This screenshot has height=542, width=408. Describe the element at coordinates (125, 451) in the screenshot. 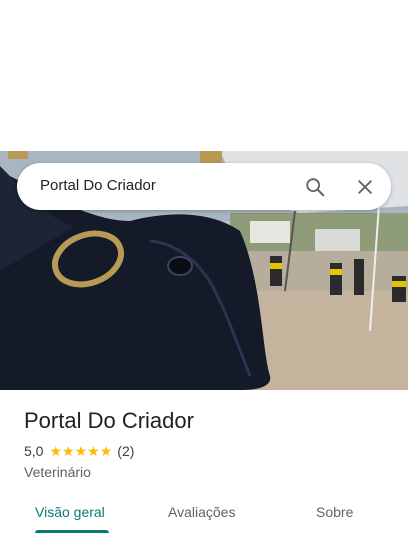

I see `review-count: (2)` at that location.